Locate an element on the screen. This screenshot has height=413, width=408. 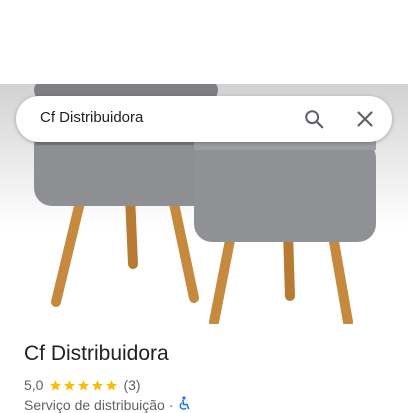
search-icon is located at coordinates (314, 119).